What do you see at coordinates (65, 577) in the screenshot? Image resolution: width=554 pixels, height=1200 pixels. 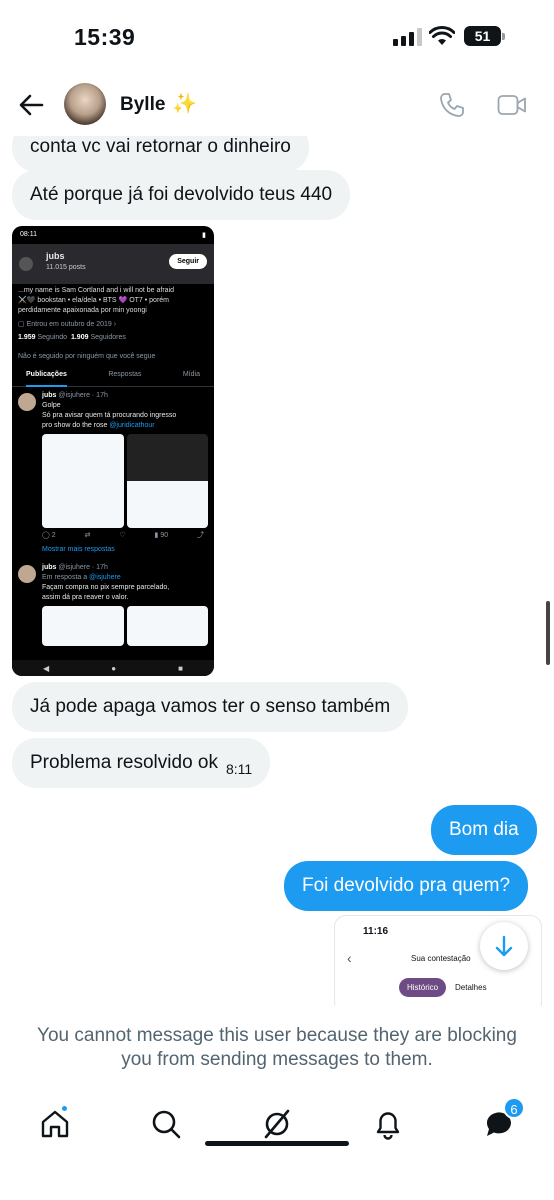 I see `shot-reply-to: Em resposta a` at bounding box center [65, 577].